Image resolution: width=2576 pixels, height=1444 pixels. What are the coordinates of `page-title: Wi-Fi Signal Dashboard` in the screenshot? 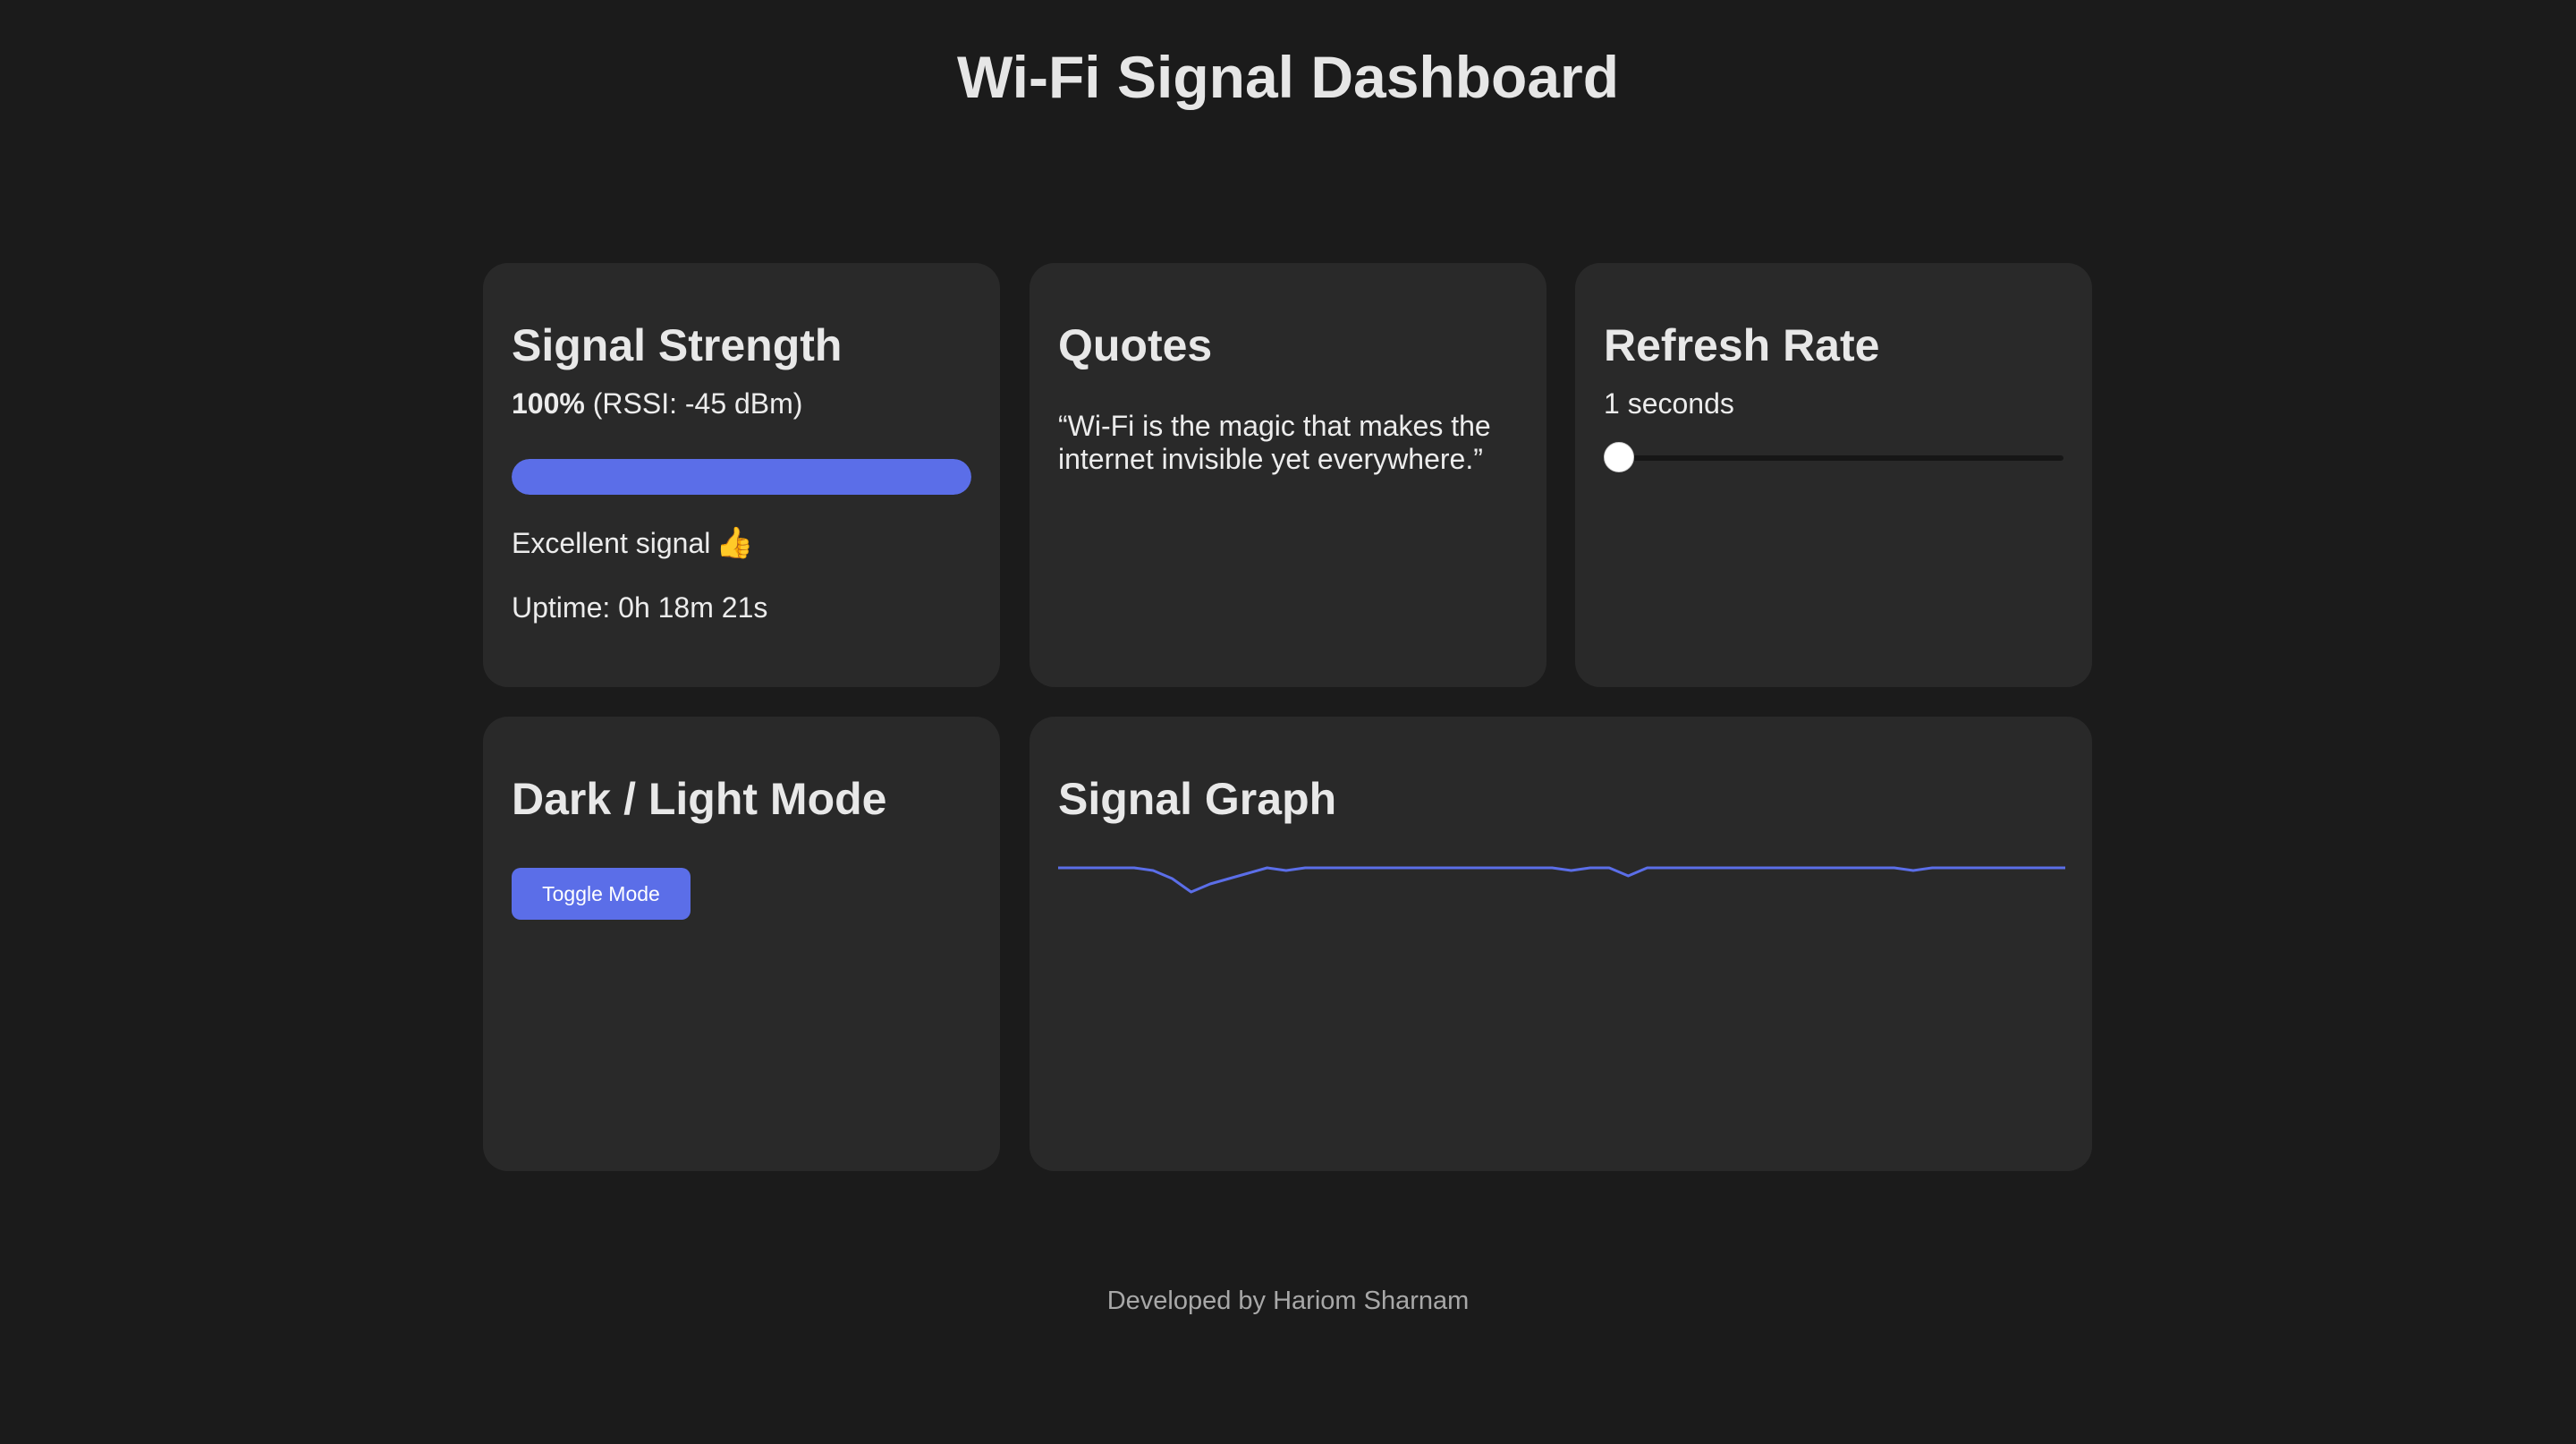 It's located at (1288, 77).